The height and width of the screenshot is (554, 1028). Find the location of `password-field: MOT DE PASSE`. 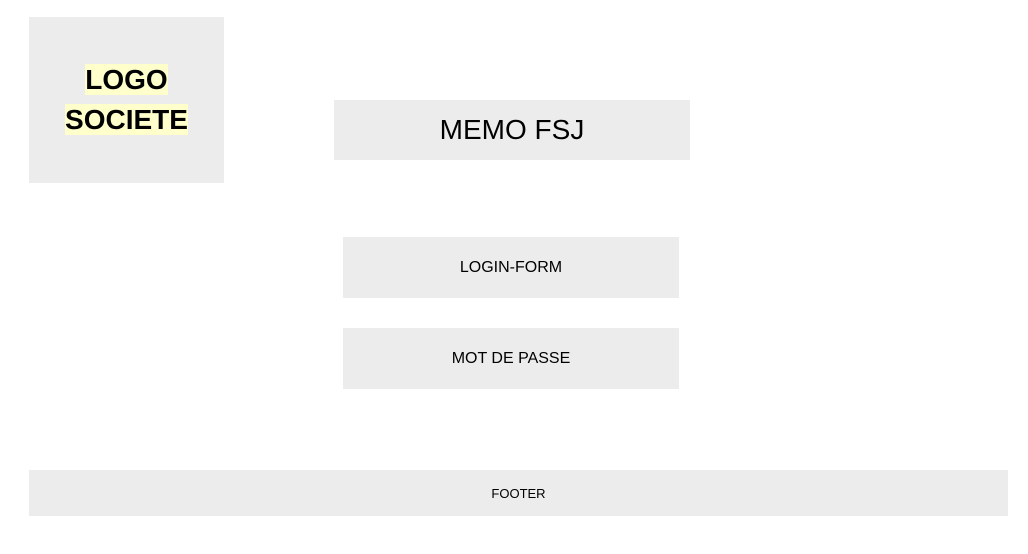

password-field: MOT DE PASSE is located at coordinates (511, 358).